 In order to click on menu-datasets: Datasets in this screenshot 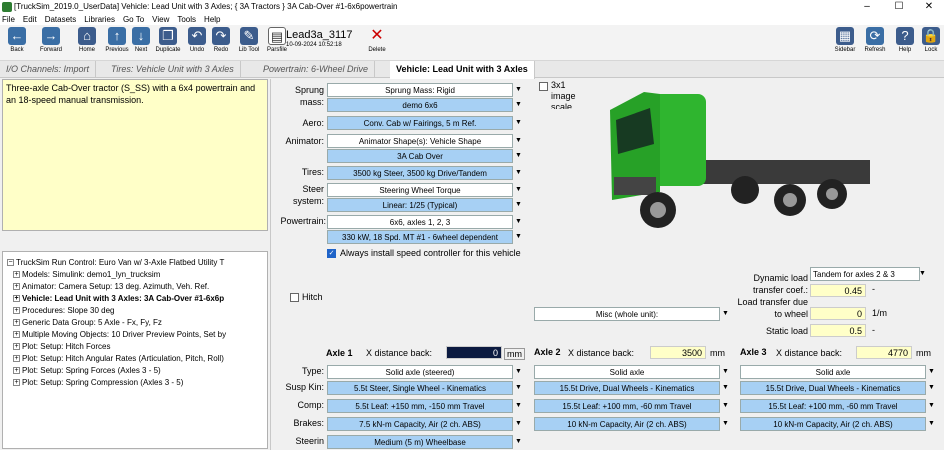, I will do `click(61, 19)`.